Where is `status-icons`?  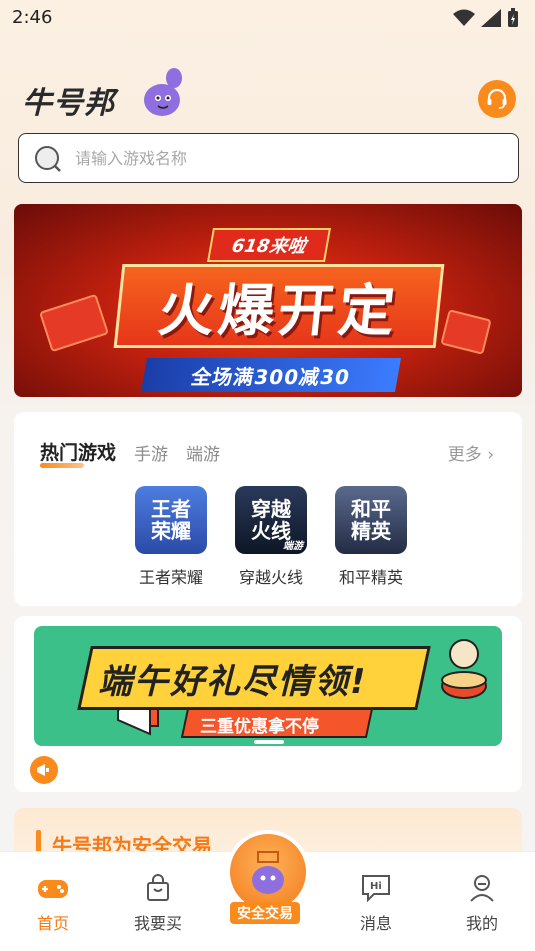
status-icons is located at coordinates (486, 18).